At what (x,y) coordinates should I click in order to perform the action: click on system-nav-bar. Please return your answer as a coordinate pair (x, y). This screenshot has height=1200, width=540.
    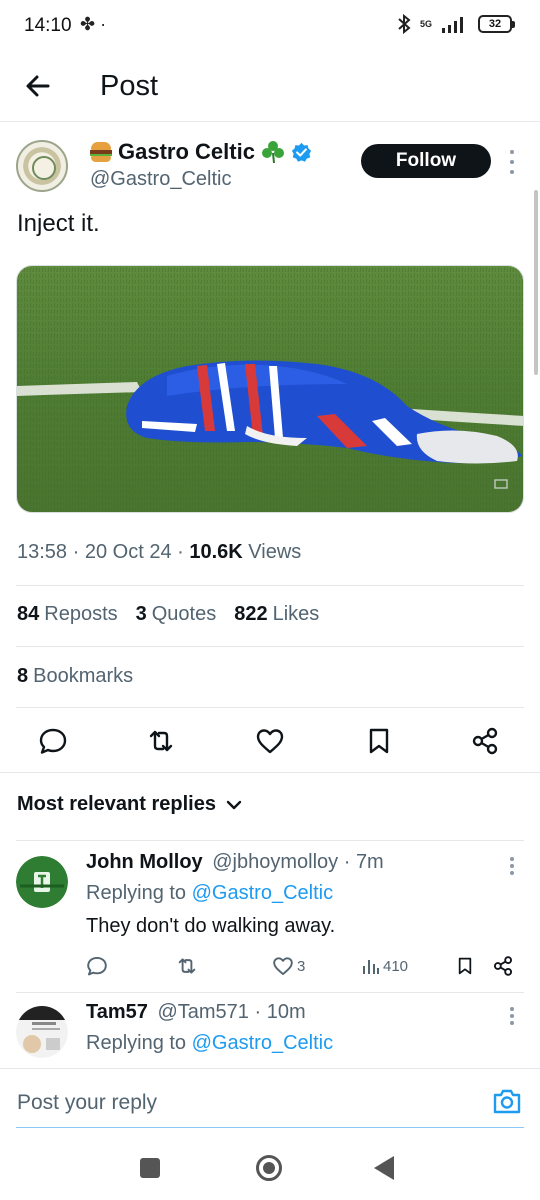
    Looking at the image, I should click on (270, 1168).